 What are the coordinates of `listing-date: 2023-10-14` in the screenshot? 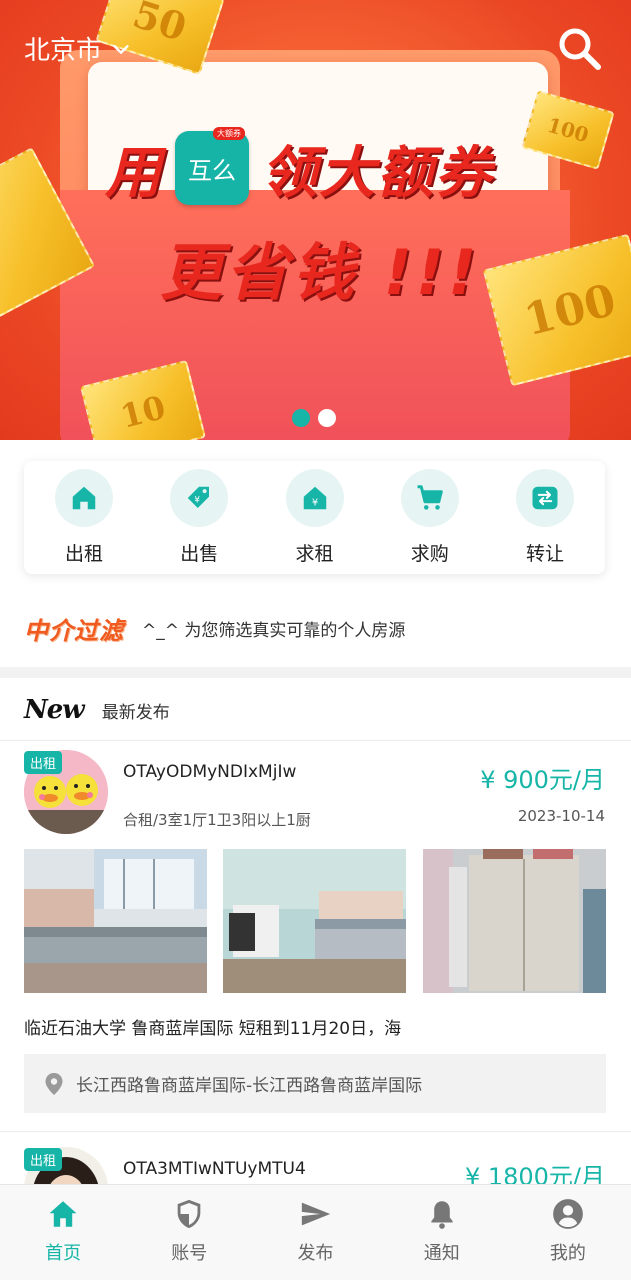 It's located at (561, 816).